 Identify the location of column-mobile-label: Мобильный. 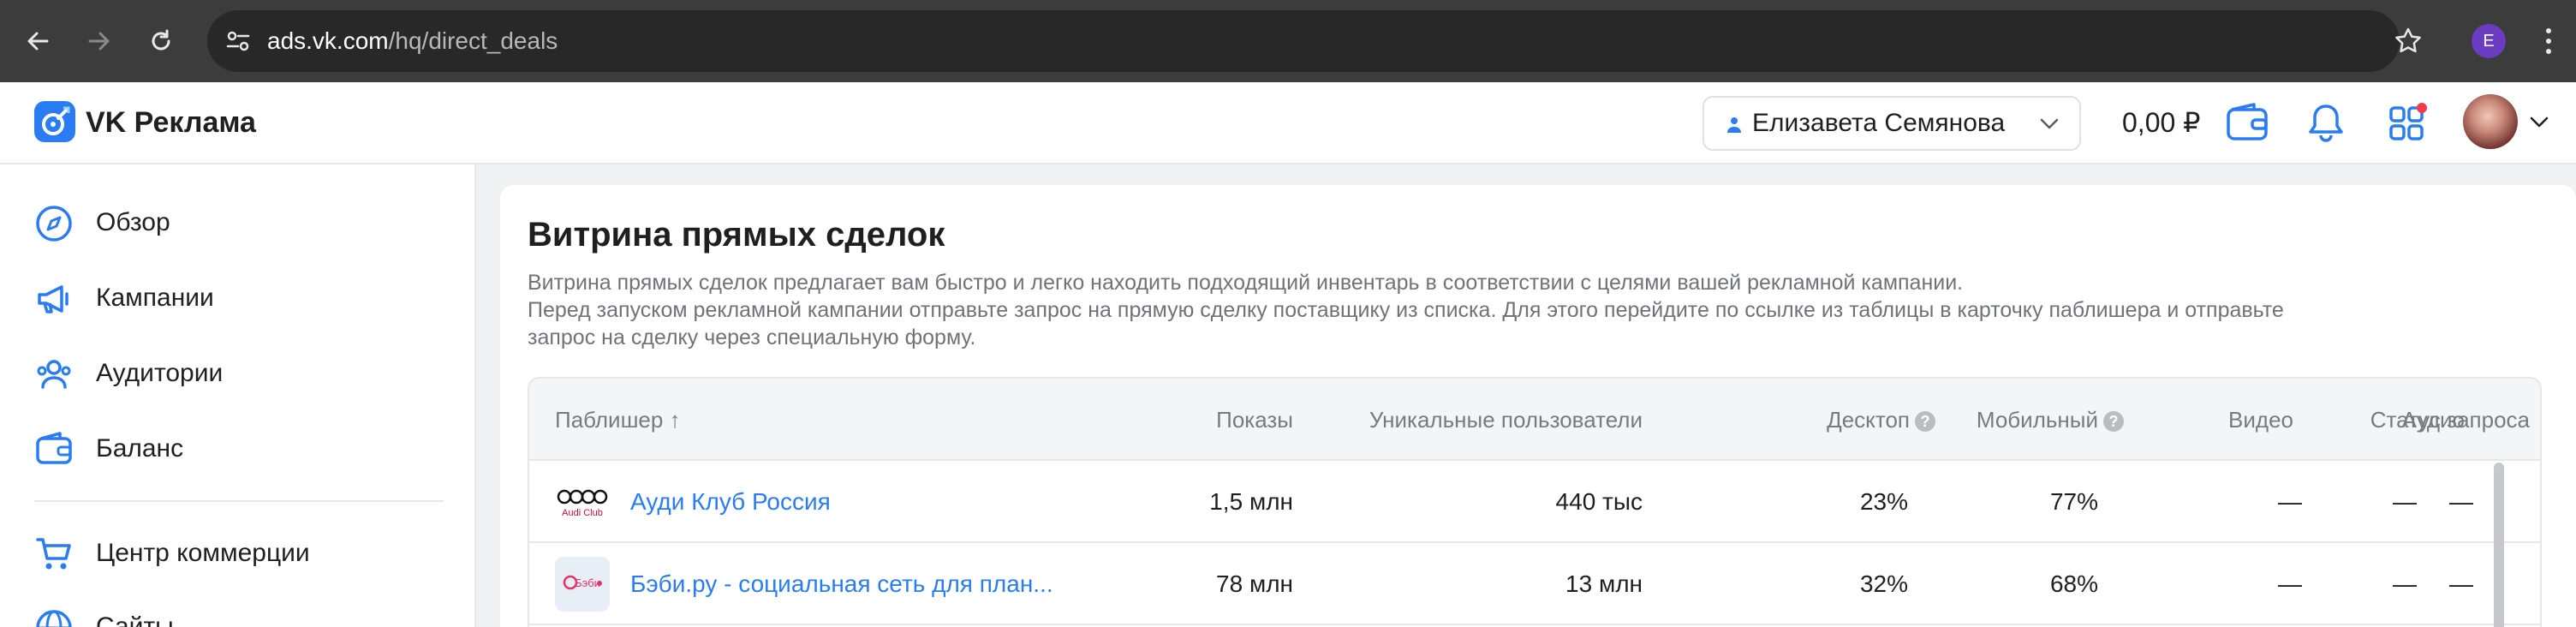
(2037, 420).